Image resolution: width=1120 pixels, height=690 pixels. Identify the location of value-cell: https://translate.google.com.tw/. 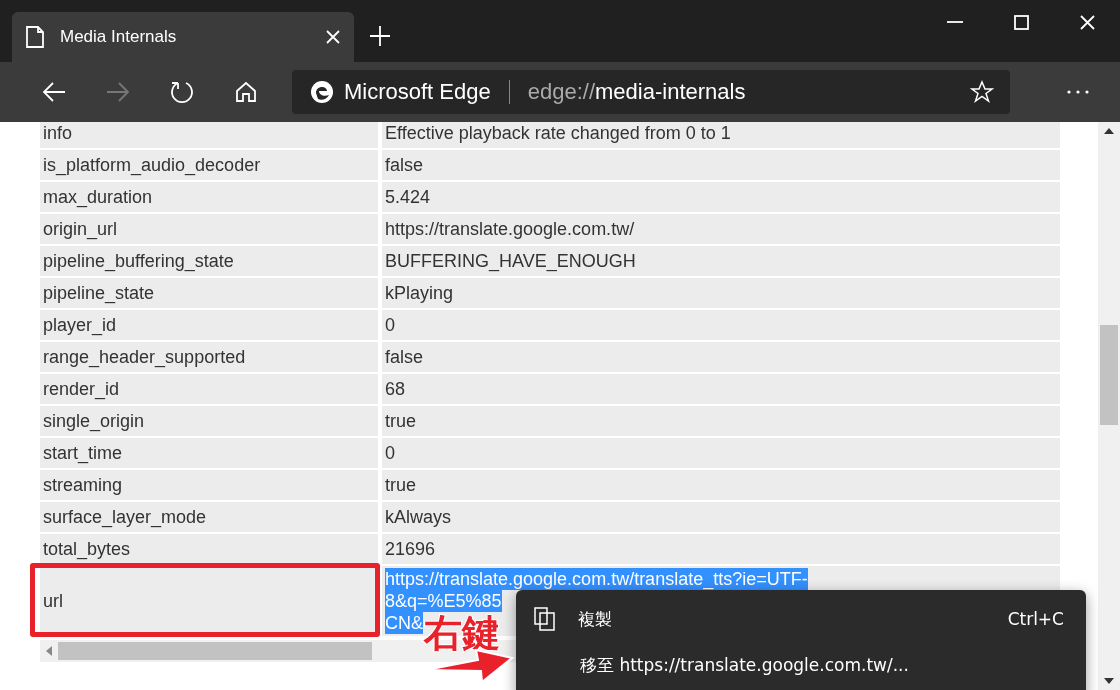
(721, 229).